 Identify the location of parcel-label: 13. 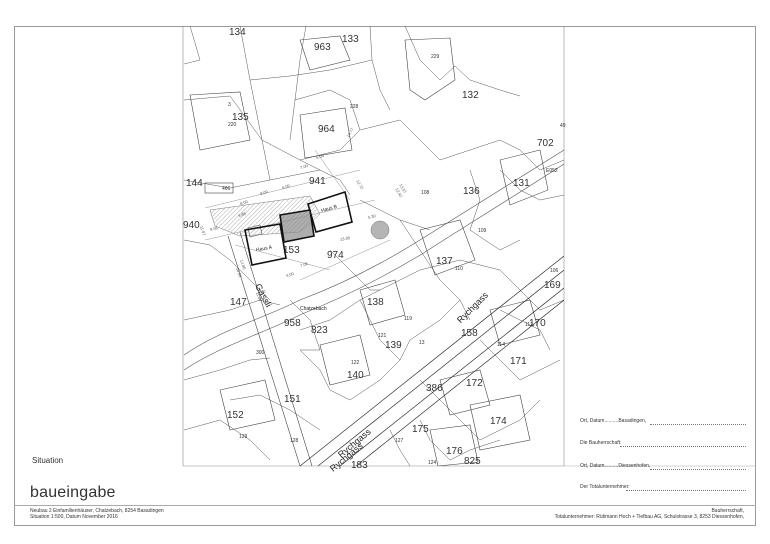
(422, 343).